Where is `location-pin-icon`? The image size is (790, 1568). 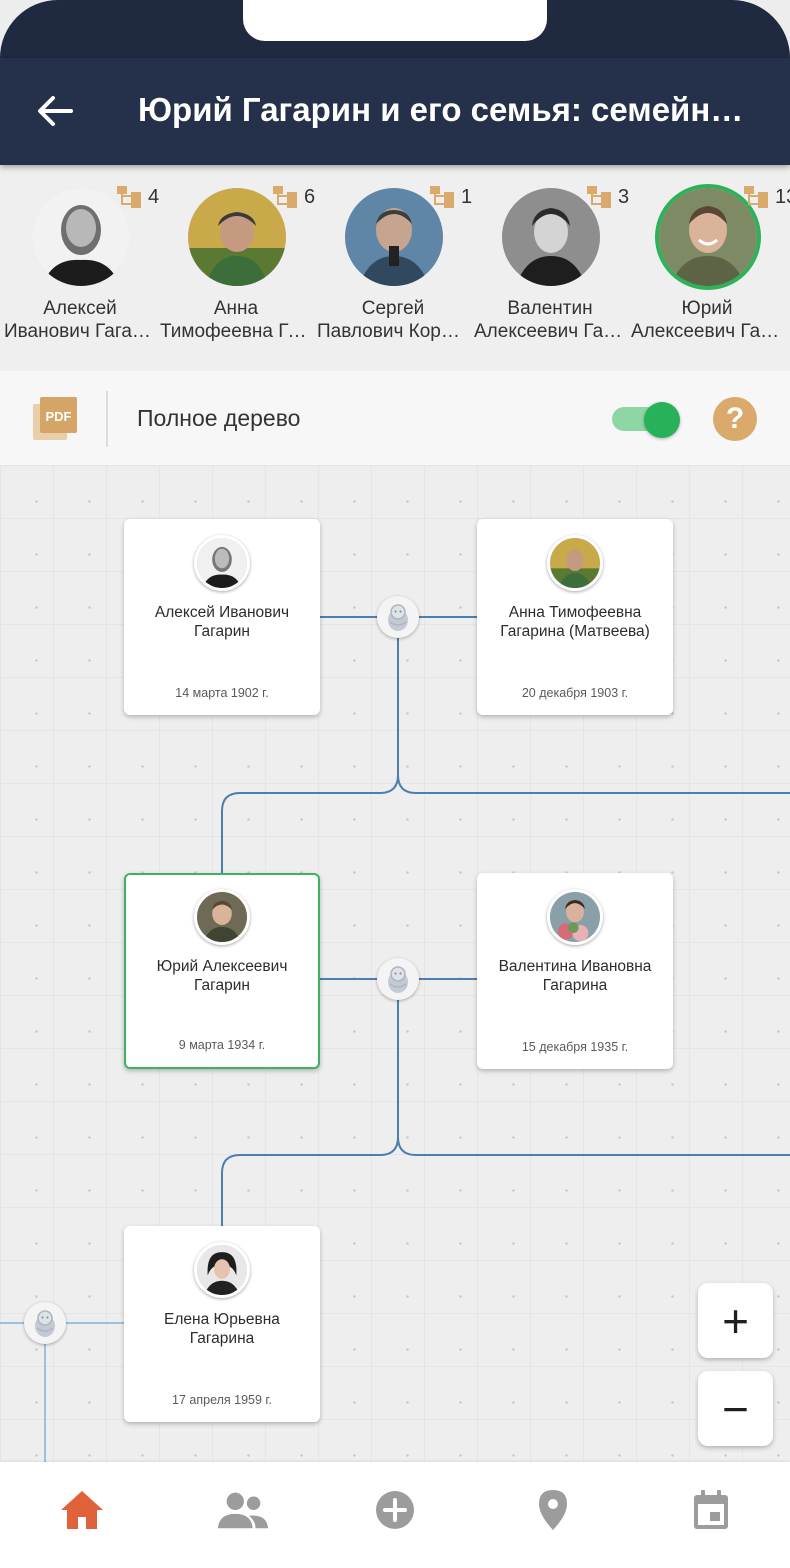
location-pin-icon is located at coordinates (553, 1510).